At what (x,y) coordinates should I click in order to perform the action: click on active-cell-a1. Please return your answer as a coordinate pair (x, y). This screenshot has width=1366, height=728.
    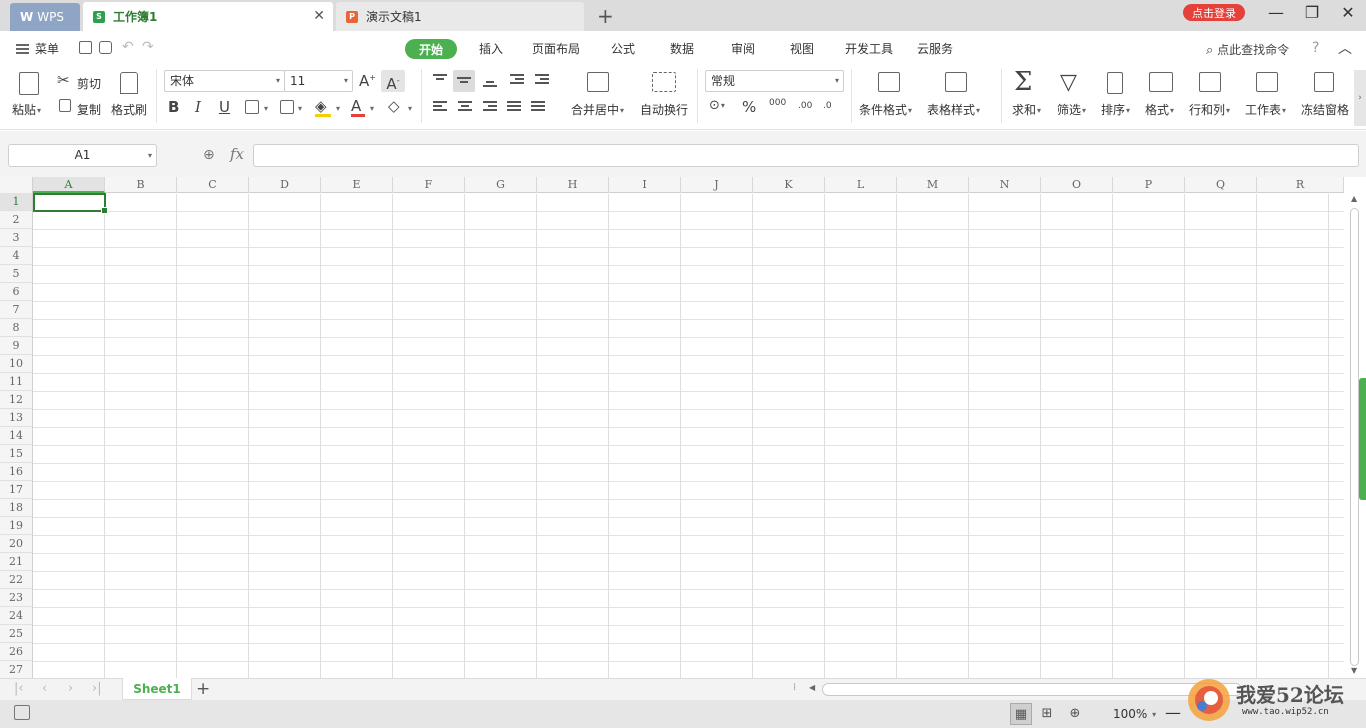
    Looking at the image, I should click on (70, 203).